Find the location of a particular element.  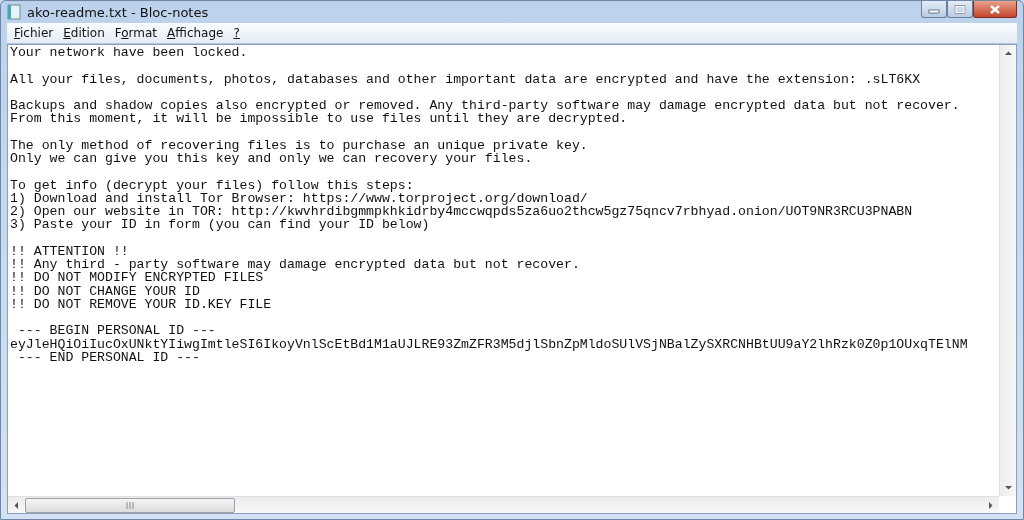

text-line: --- END PERSONAL ID --- is located at coordinates (108, 357).